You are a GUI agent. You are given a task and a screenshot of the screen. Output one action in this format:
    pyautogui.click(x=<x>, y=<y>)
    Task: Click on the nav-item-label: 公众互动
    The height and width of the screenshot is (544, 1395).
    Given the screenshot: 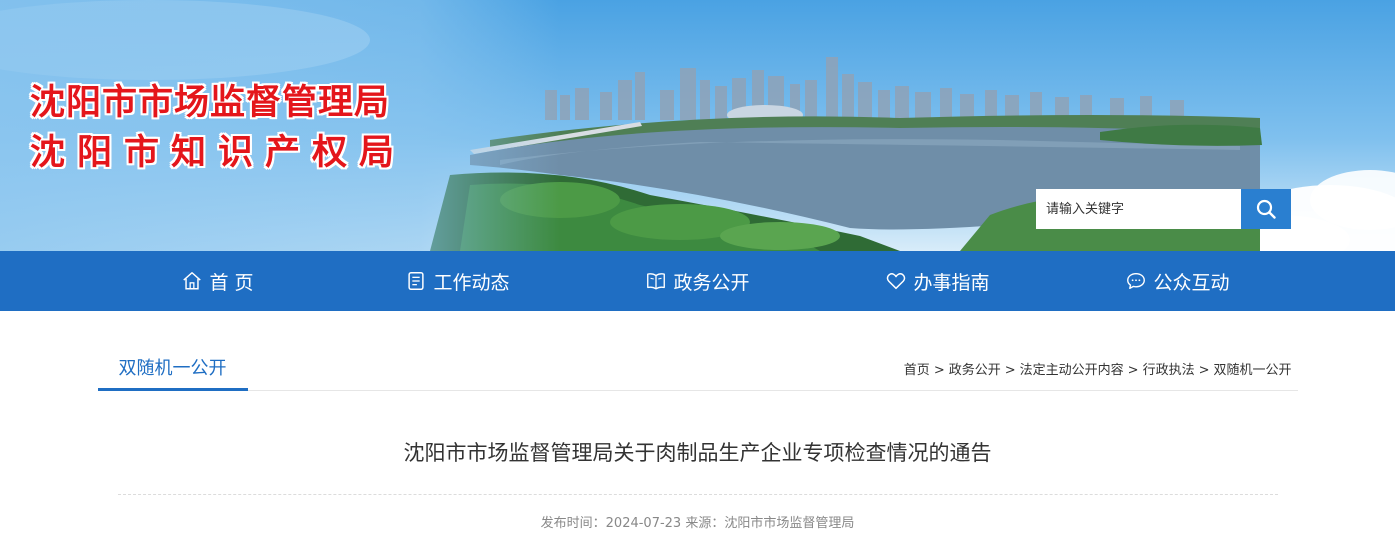 What is the action you would take?
    pyautogui.click(x=1191, y=282)
    